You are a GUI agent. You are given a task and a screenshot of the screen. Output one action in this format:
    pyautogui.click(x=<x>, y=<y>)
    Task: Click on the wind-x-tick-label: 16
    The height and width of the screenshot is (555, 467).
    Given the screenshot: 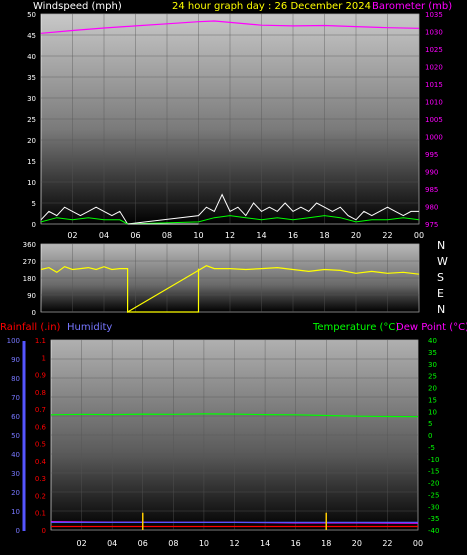 What is the action you would take?
    pyautogui.click(x=293, y=235)
    